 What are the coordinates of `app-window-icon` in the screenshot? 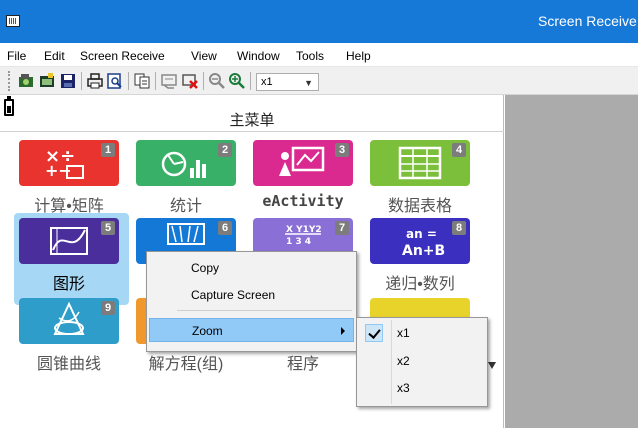 It's located at (13, 21).